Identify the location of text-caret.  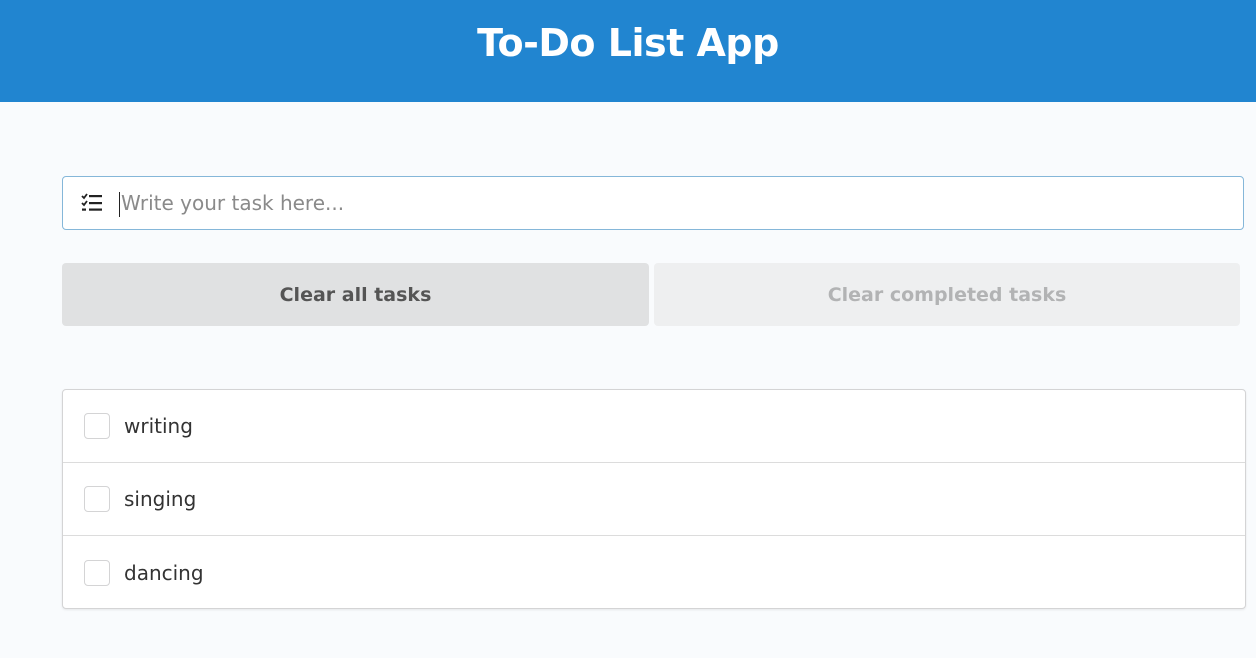
(119, 204).